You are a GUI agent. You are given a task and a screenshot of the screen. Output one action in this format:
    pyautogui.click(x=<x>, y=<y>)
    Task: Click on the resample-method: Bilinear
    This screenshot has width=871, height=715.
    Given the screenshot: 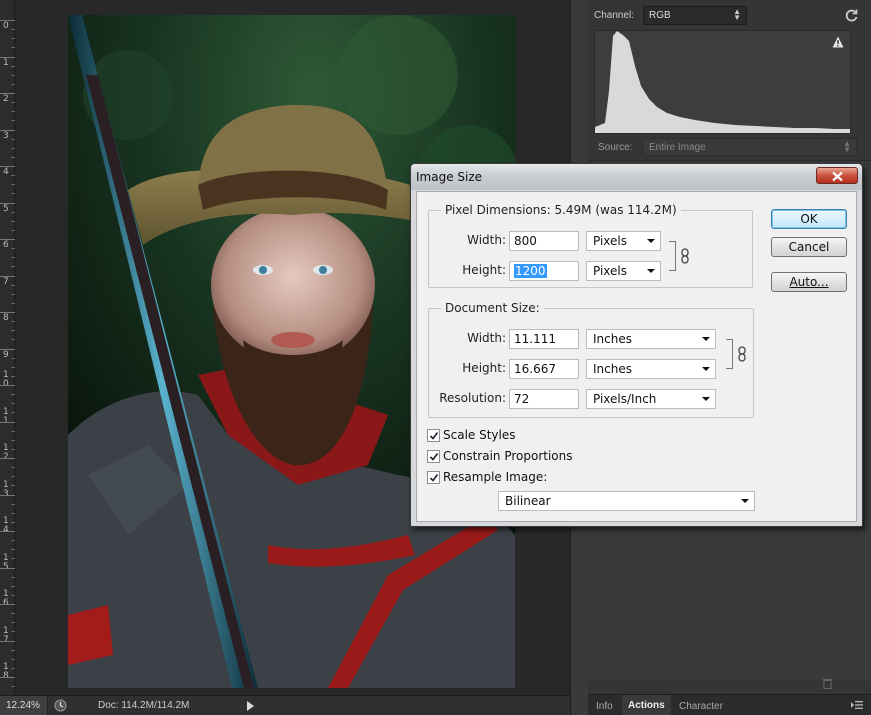 What is the action you would take?
    pyautogui.click(x=528, y=501)
    